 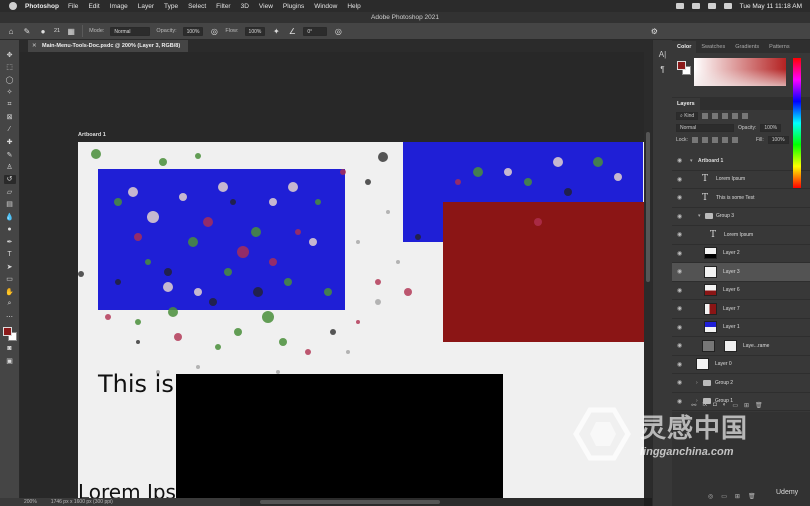 What do you see at coordinates (725, 116) in the screenshot?
I see `type-filter-icon` at bounding box center [725, 116].